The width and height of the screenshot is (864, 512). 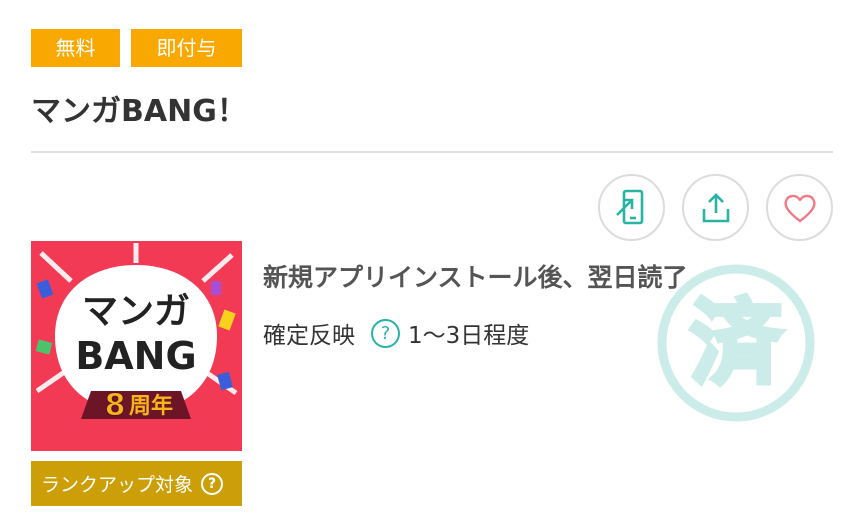 I want to click on free-tag: 無料, so click(x=75, y=48).